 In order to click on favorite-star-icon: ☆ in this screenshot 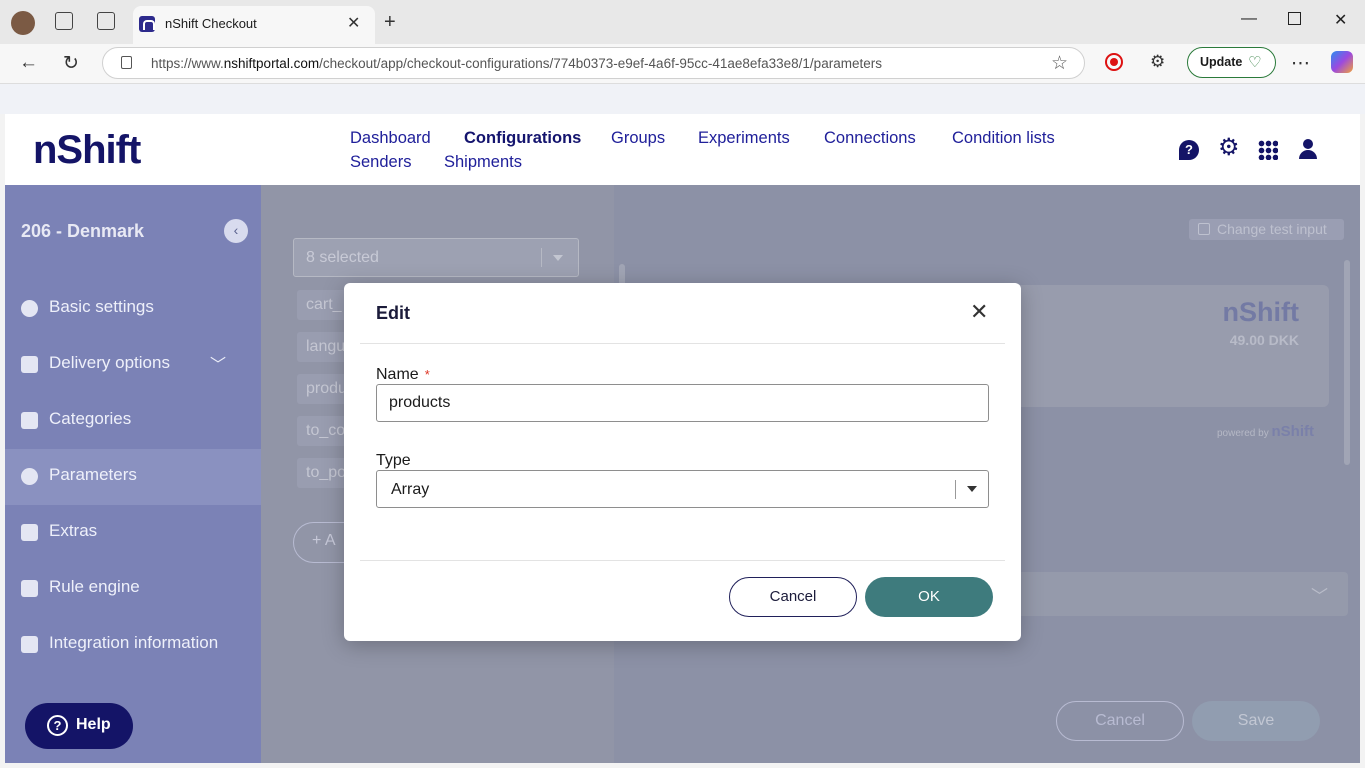, I will do `click(1059, 63)`.